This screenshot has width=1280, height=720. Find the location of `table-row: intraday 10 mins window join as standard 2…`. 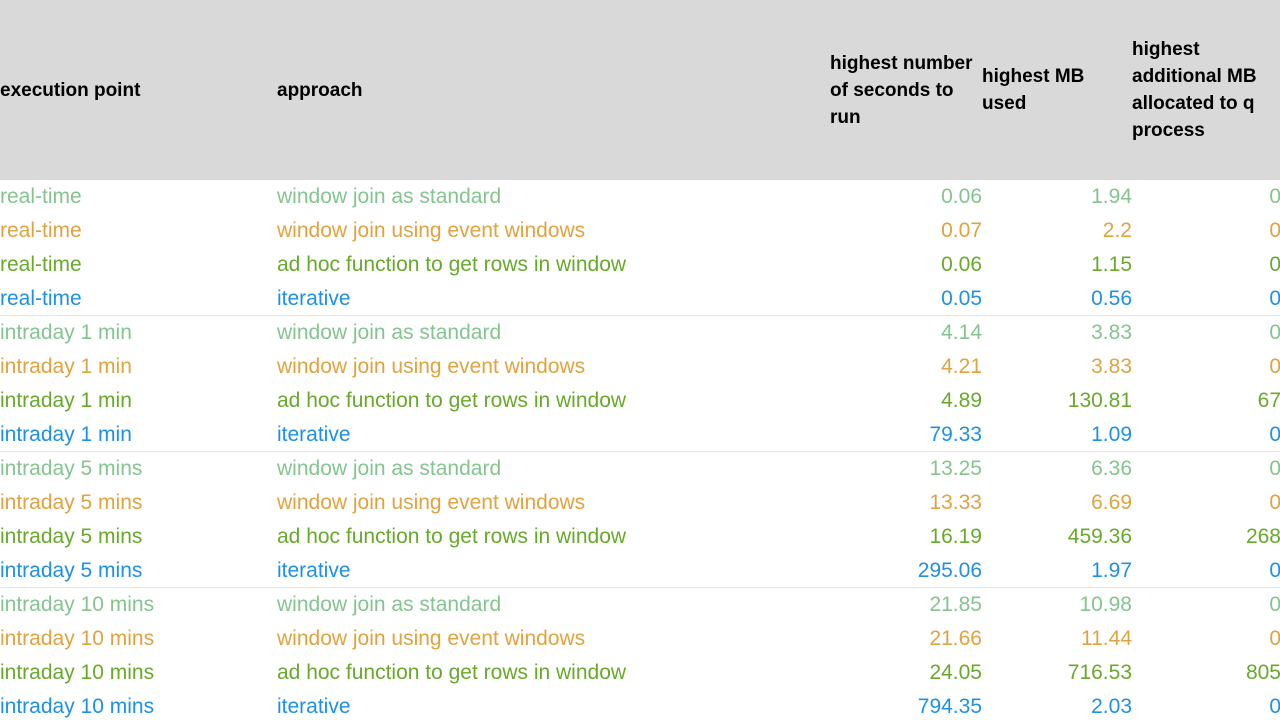

table-row: intraday 10 mins window join as standard 2… is located at coordinates (640, 605).